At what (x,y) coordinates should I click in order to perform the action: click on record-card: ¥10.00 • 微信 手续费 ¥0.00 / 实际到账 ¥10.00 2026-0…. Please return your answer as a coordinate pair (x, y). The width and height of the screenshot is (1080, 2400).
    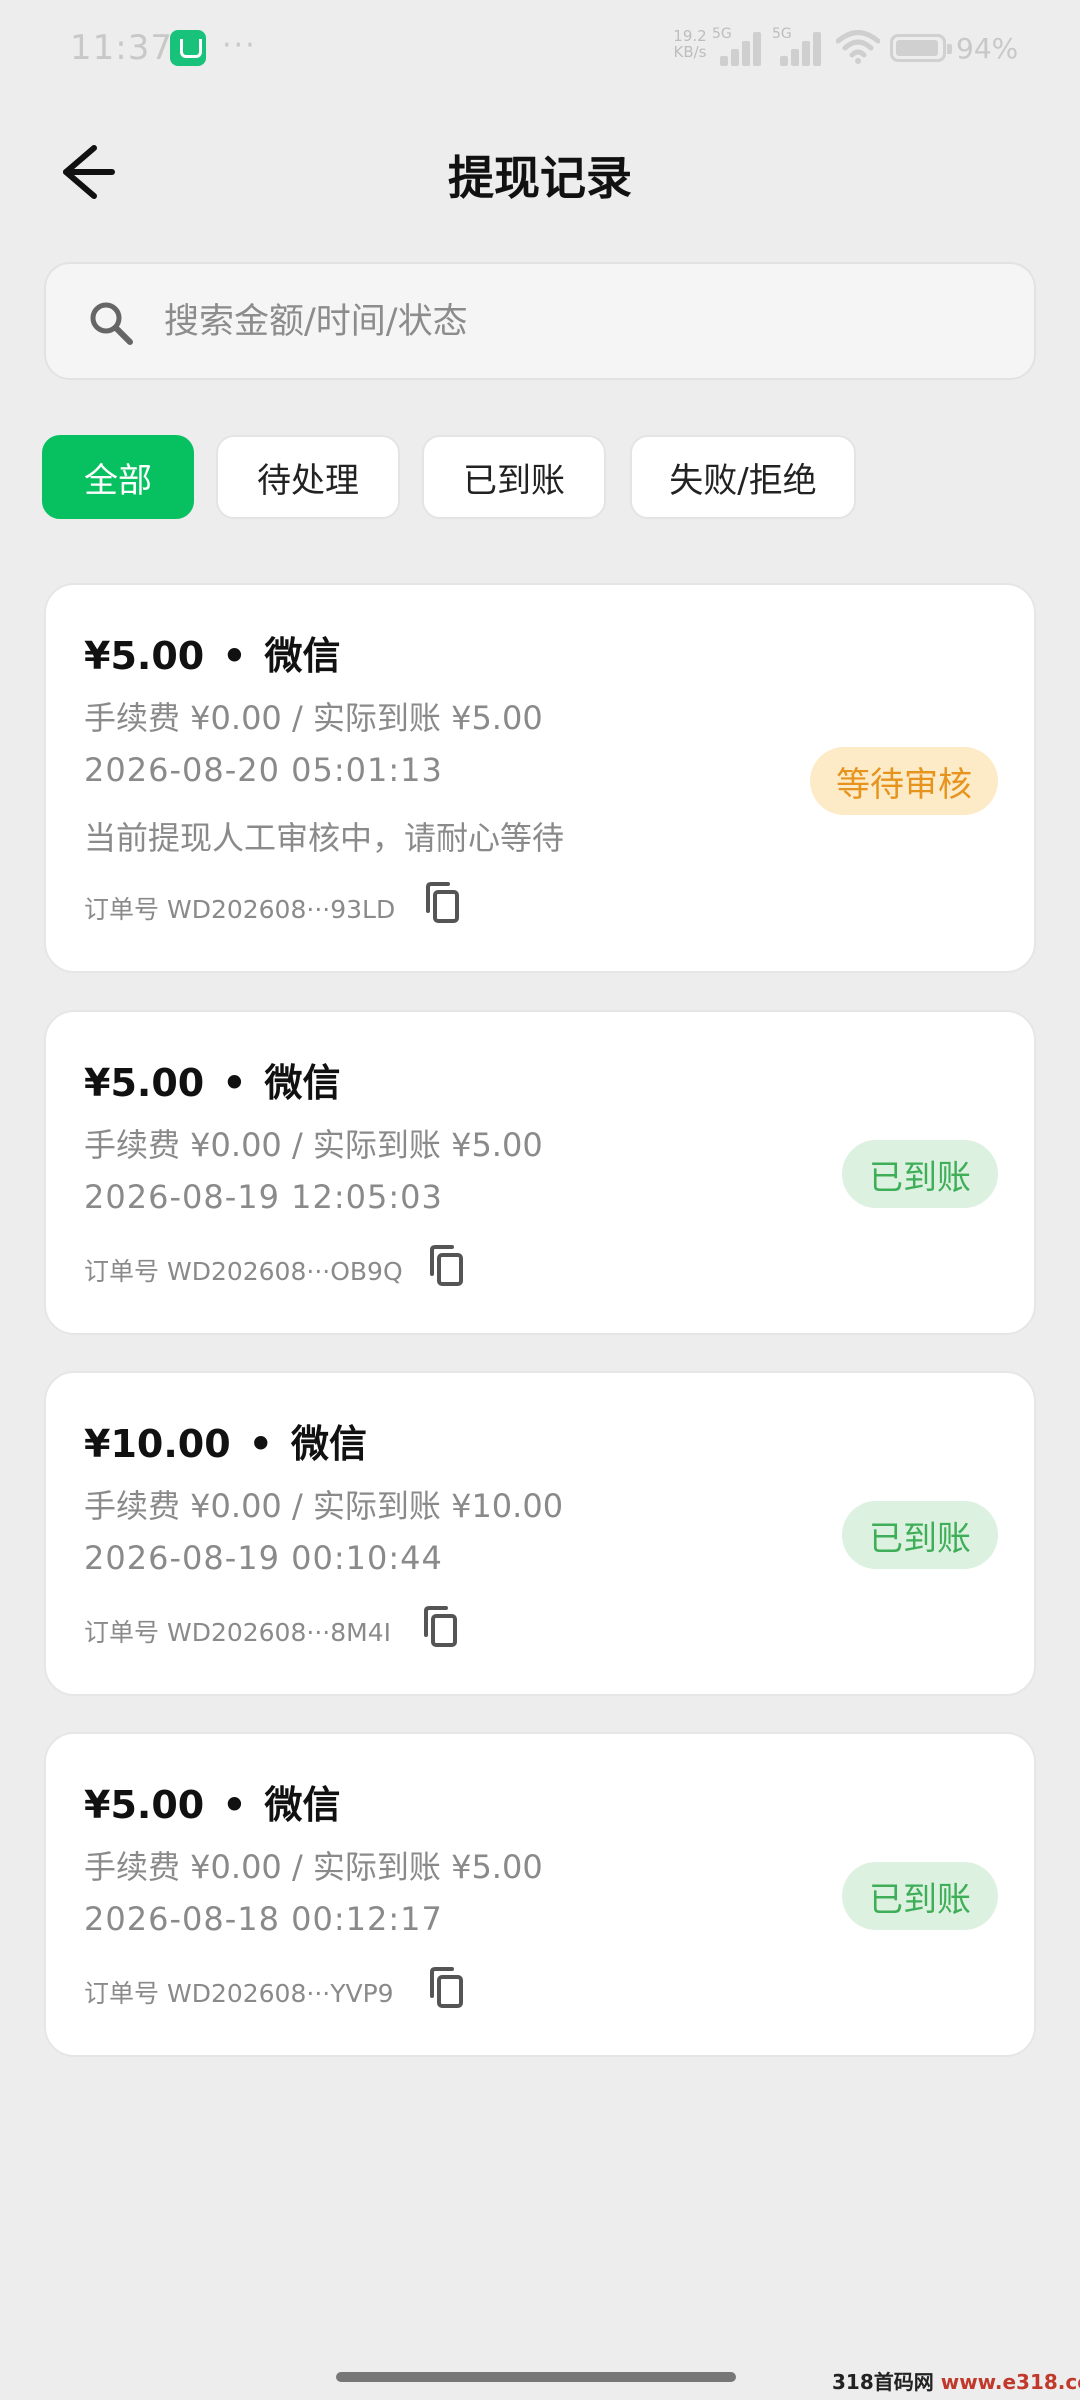
    Looking at the image, I should click on (540, 1533).